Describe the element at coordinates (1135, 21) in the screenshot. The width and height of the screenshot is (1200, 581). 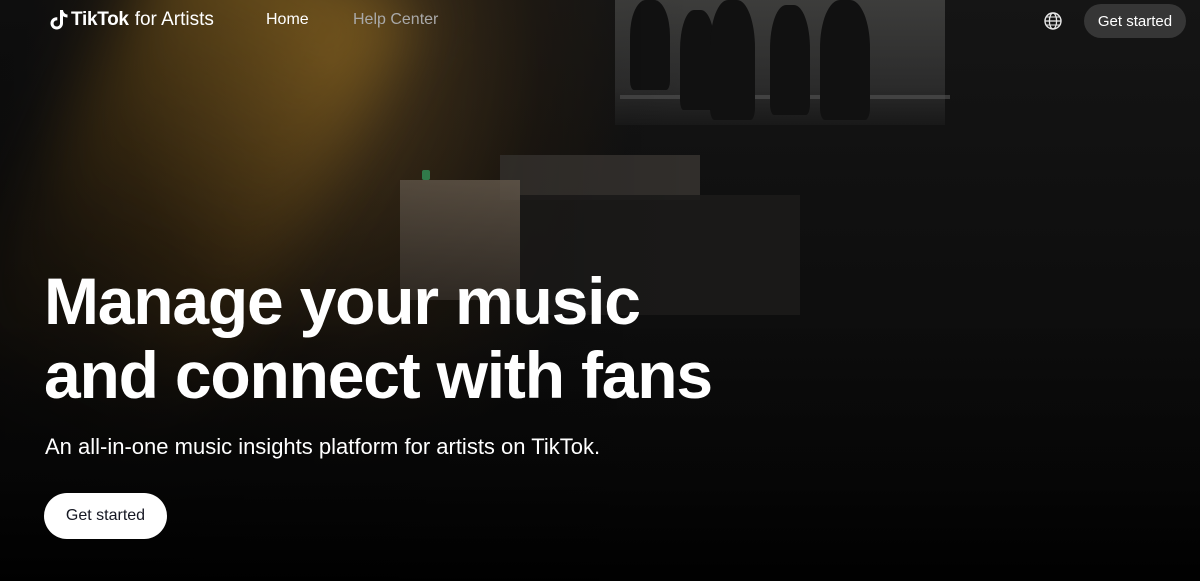
I see `nav-get-started-button: Get started` at that location.